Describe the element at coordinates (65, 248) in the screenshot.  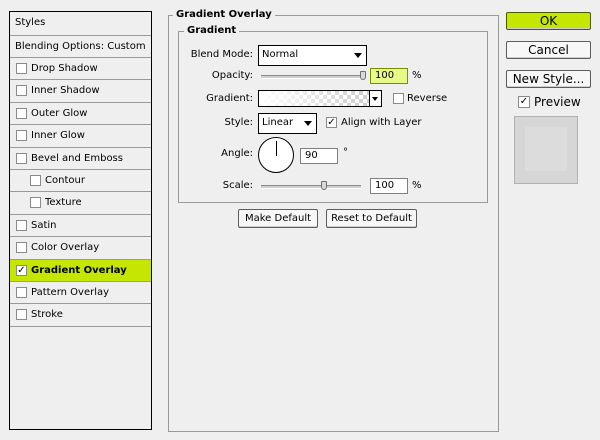
I see `sidebar-item-label: Color Overlay` at that location.